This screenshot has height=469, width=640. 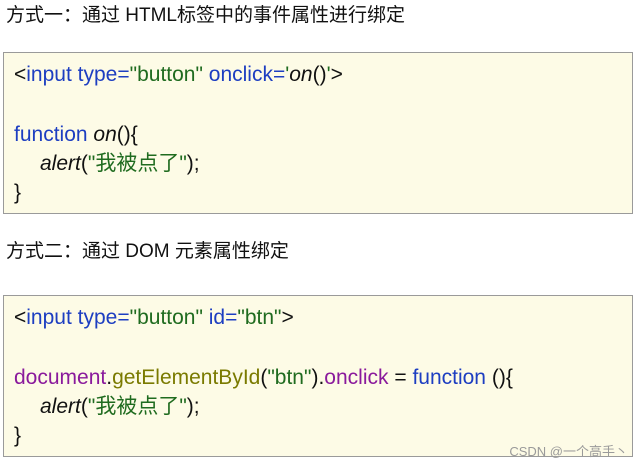 What do you see at coordinates (568, 451) in the screenshot?
I see `csdn-watermark: CSDN @一个高手丶` at bounding box center [568, 451].